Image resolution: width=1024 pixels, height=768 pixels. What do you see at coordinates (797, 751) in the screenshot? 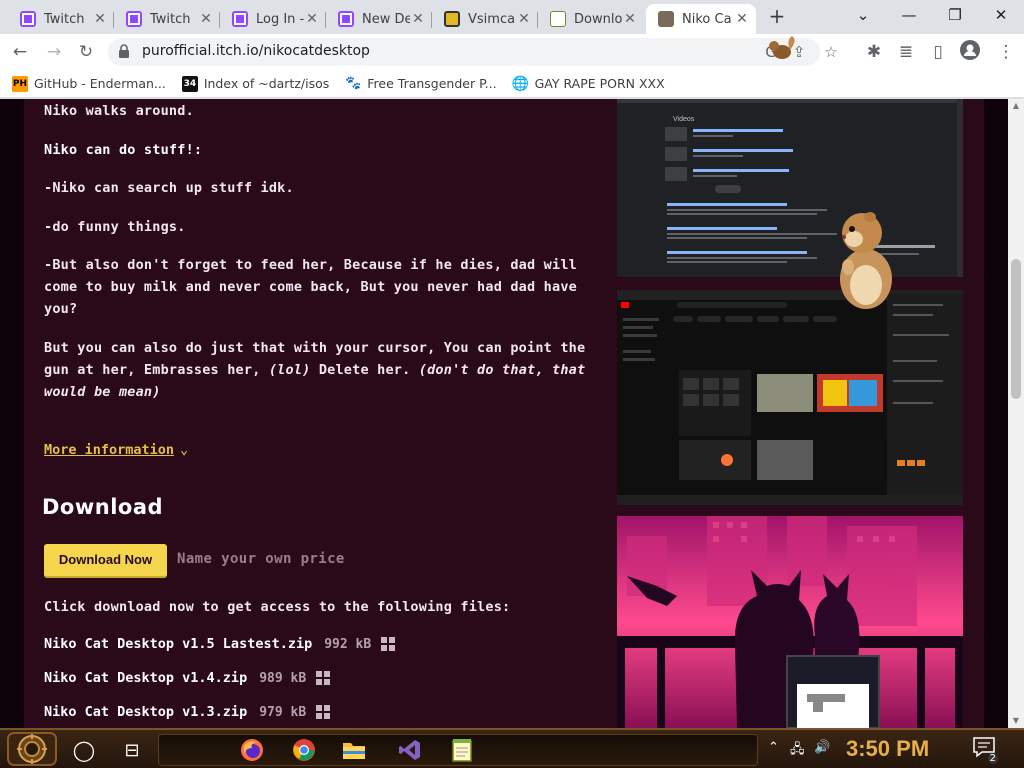
I see `network-icon: 🖧` at bounding box center [797, 751].